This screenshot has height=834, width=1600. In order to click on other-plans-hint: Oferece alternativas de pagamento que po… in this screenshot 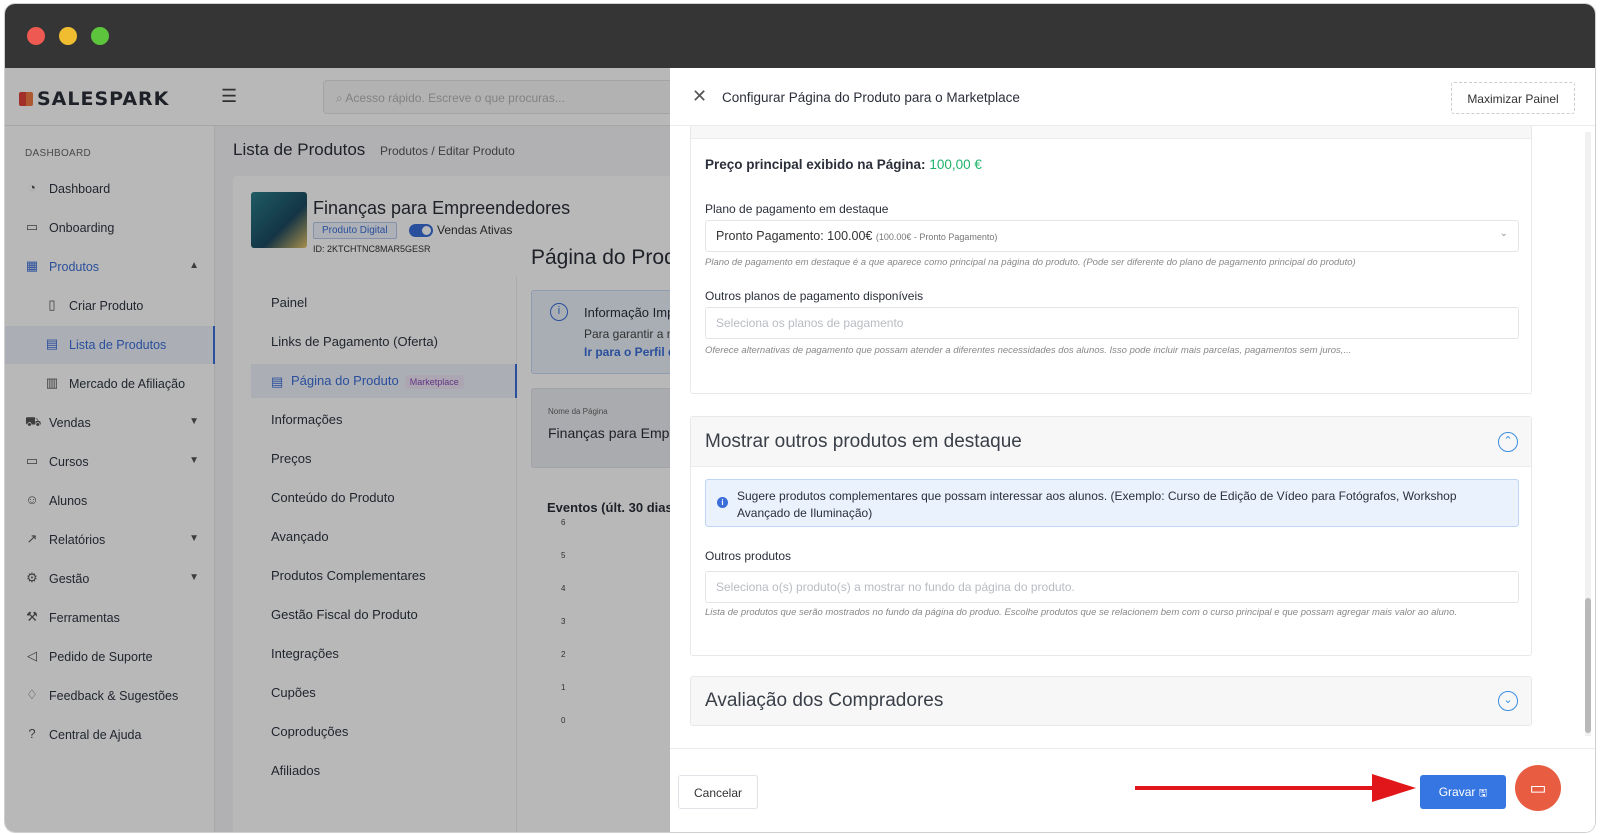, I will do `click(1028, 350)`.